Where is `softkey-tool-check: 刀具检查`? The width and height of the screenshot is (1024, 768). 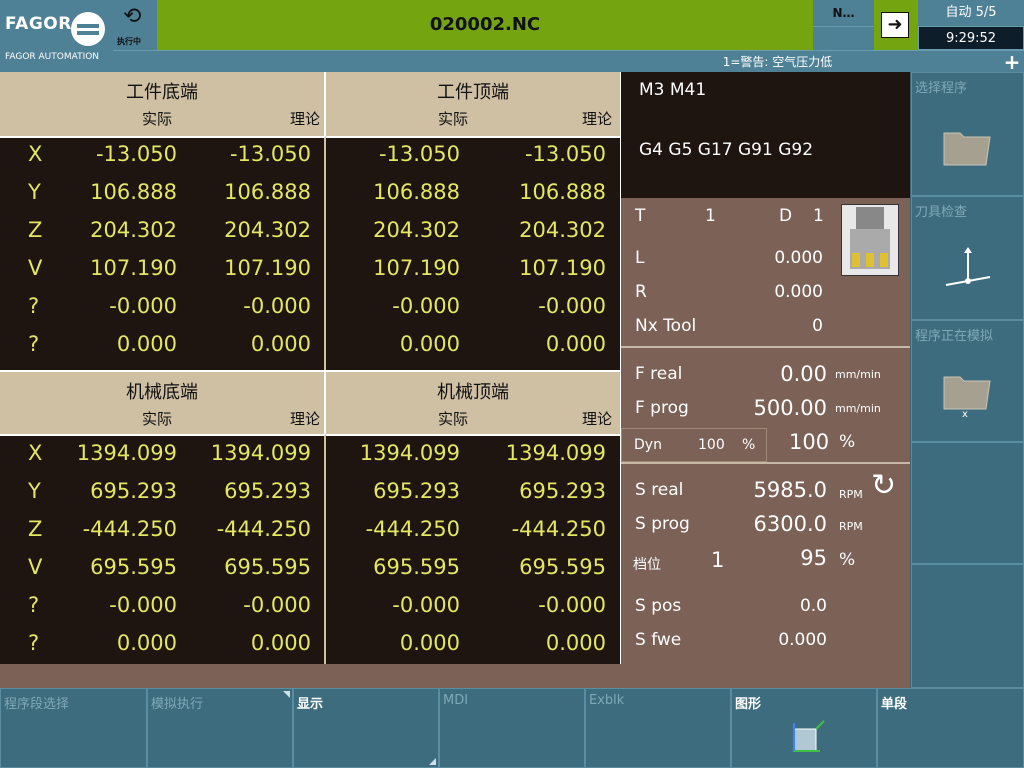
softkey-tool-check: 刀具检查 is located at coordinates (967, 258).